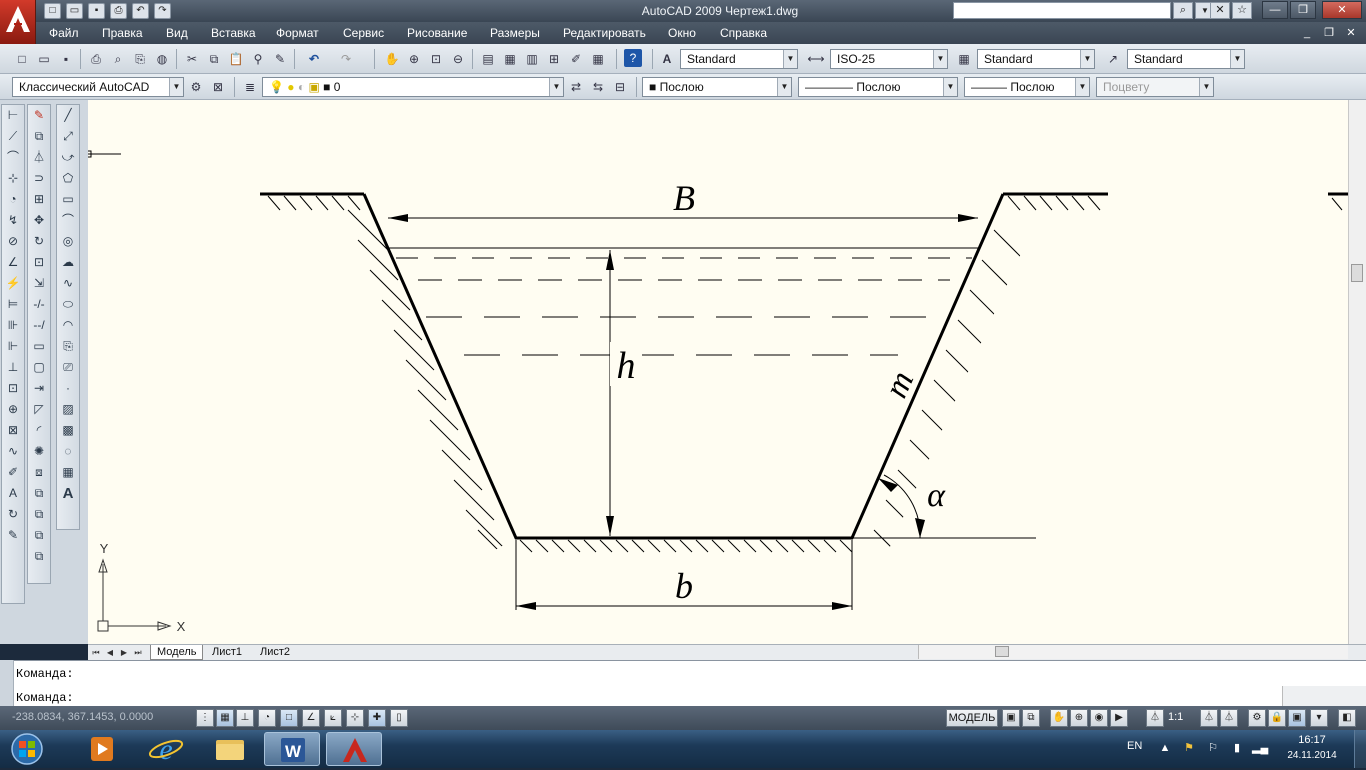  Describe the element at coordinates (64, 33) in the screenshot. I see `menu-file: Файл` at that location.